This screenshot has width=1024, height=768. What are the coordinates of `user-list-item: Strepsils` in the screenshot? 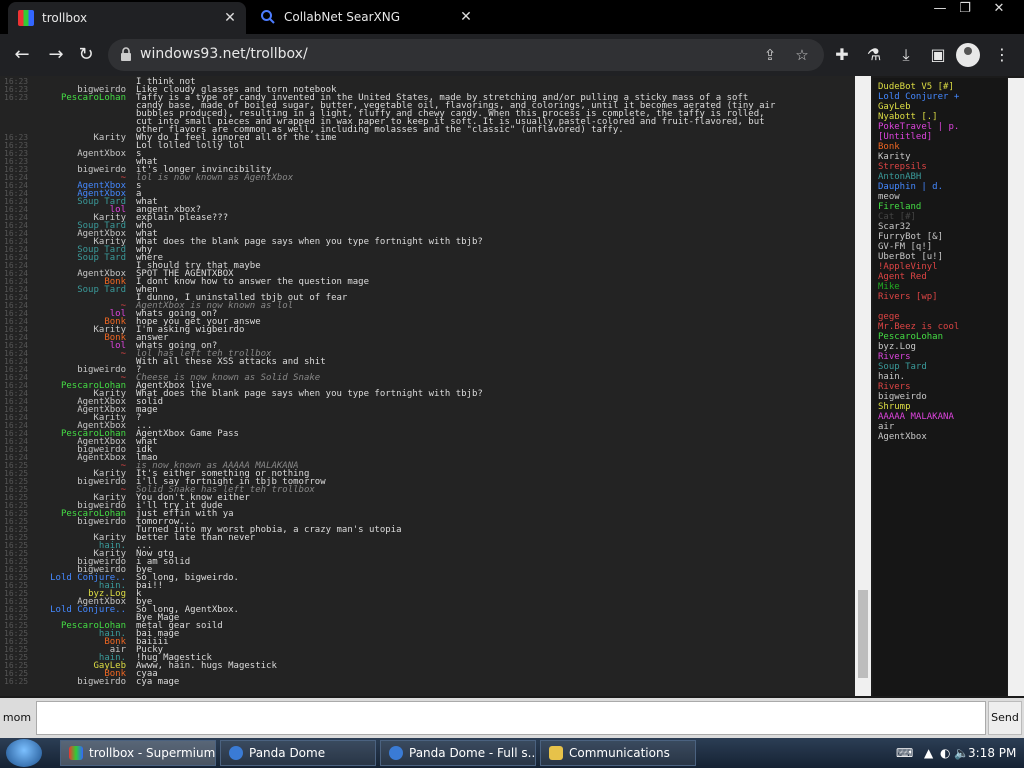 It's located at (902, 167).